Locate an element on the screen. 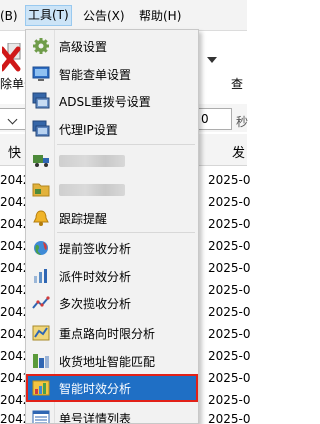  list-icon is located at coordinates (41, 416).